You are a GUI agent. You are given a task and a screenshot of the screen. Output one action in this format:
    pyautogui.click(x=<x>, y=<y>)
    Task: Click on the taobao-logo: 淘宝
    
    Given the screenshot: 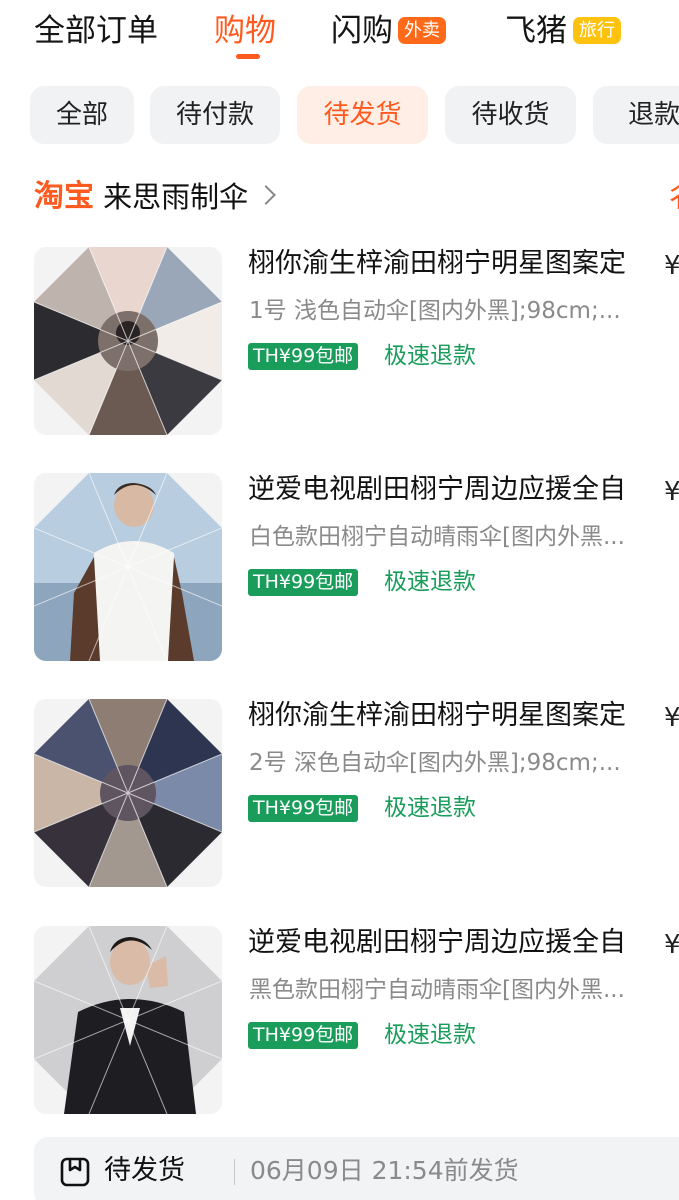 What is the action you would take?
    pyautogui.click(x=64, y=196)
    